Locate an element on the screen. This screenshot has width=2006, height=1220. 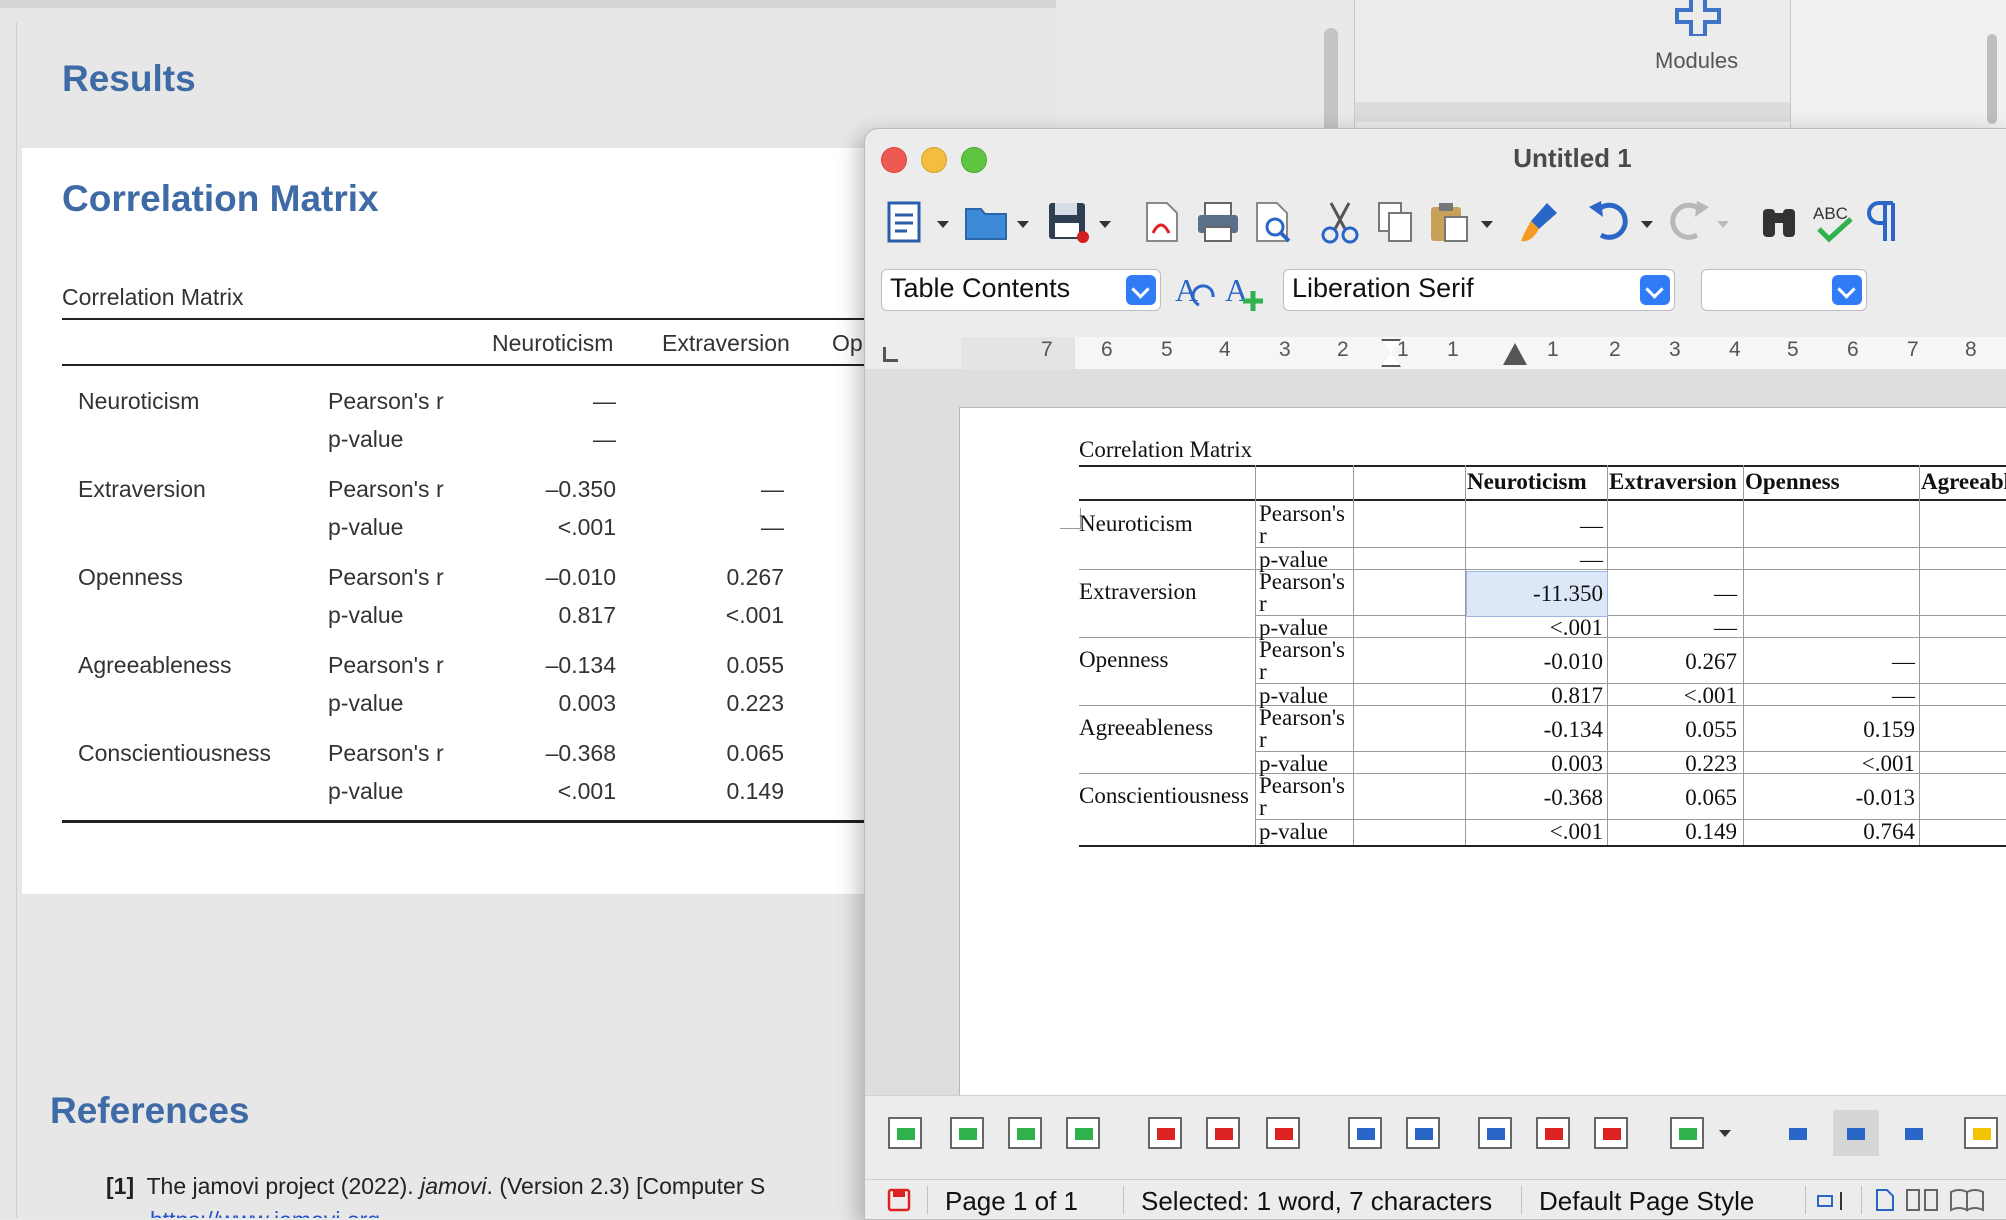
update-style-icon: A is located at coordinates (1196, 290).